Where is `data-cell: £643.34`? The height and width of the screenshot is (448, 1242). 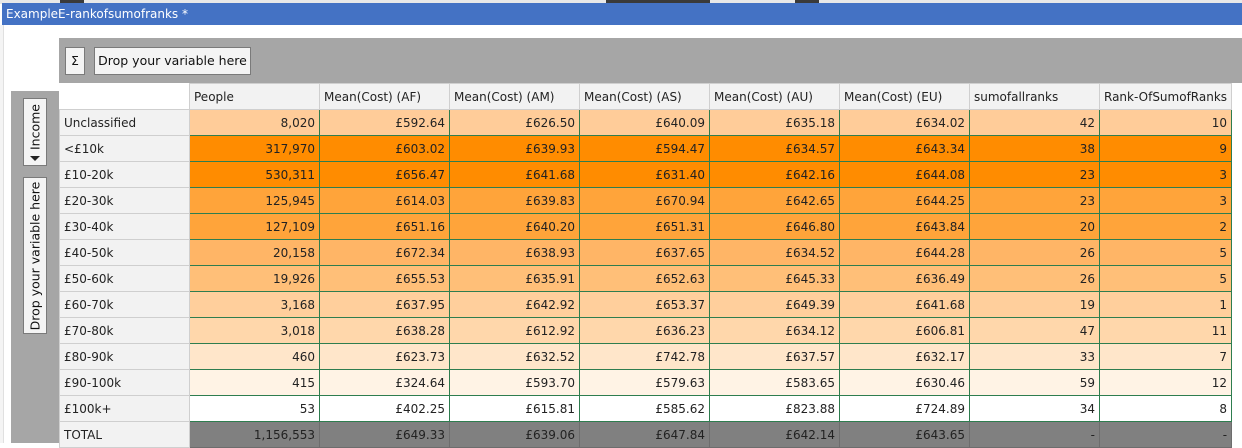 data-cell: £643.34 is located at coordinates (904, 148).